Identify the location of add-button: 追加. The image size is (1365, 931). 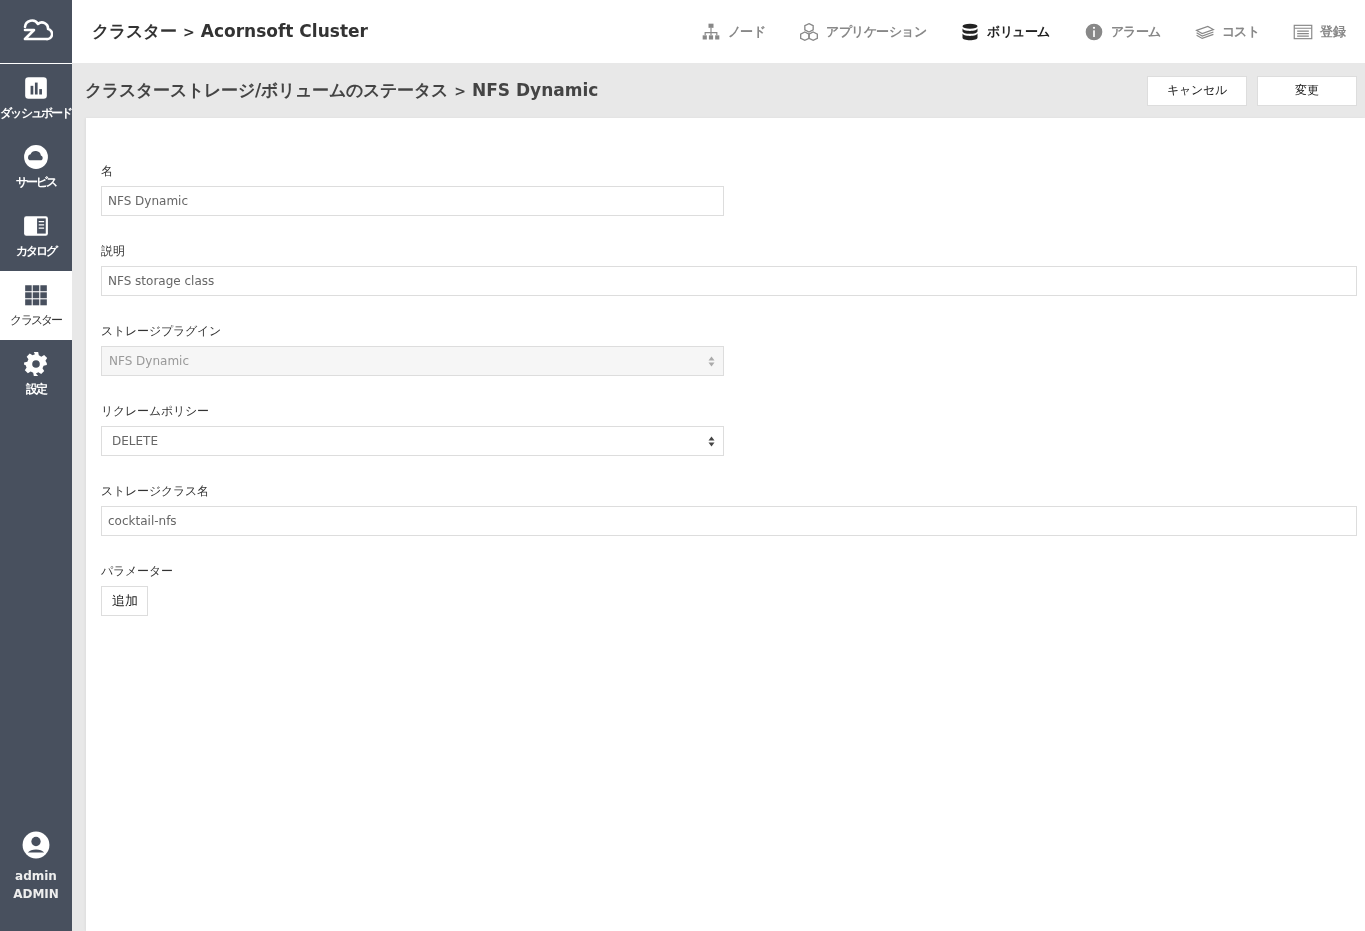
(124, 601).